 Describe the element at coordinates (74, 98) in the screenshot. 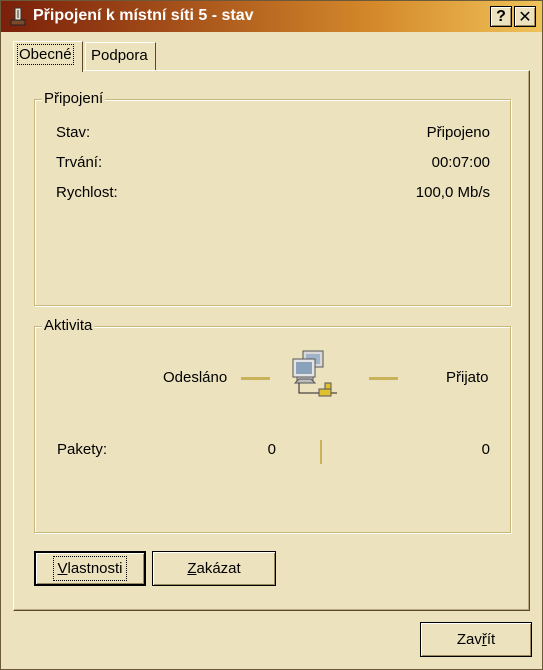

I see `connection-legend: Připojení` at that location.